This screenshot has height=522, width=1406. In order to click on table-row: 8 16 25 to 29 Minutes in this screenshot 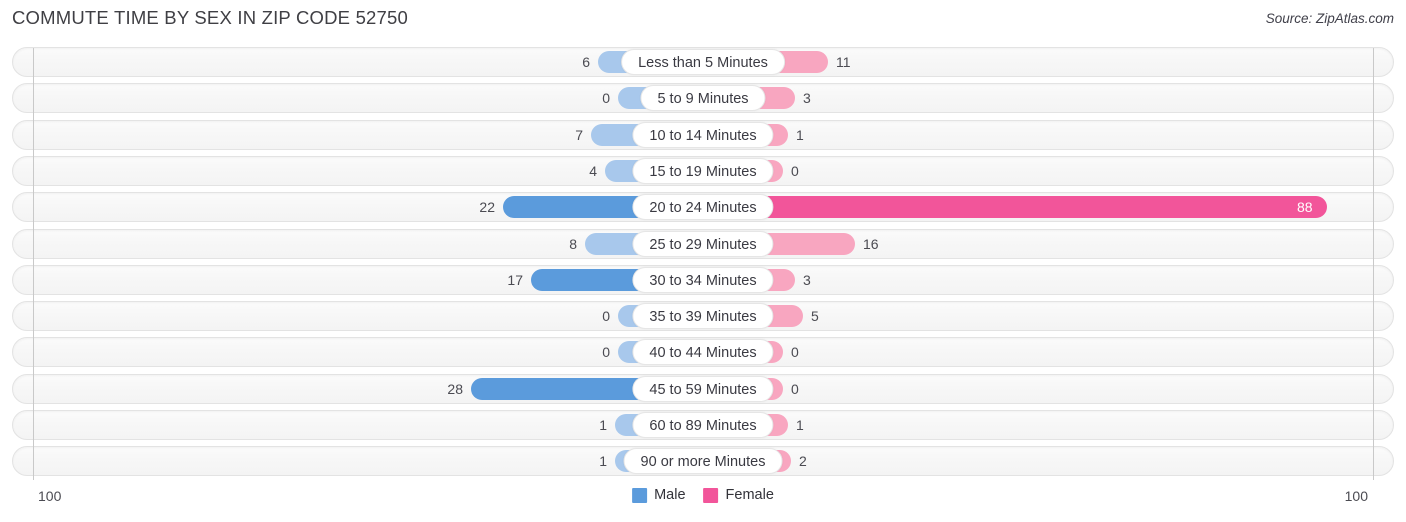, I will do `click(703, 243)`.